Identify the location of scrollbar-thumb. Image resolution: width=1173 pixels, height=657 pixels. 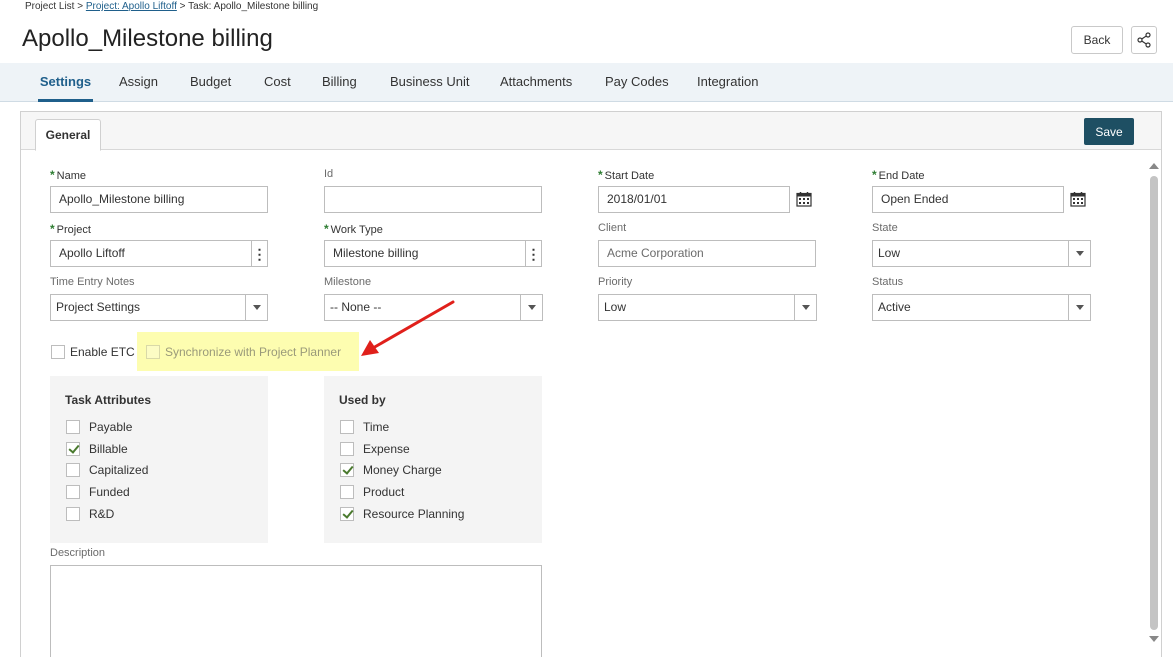
(1154, 403).